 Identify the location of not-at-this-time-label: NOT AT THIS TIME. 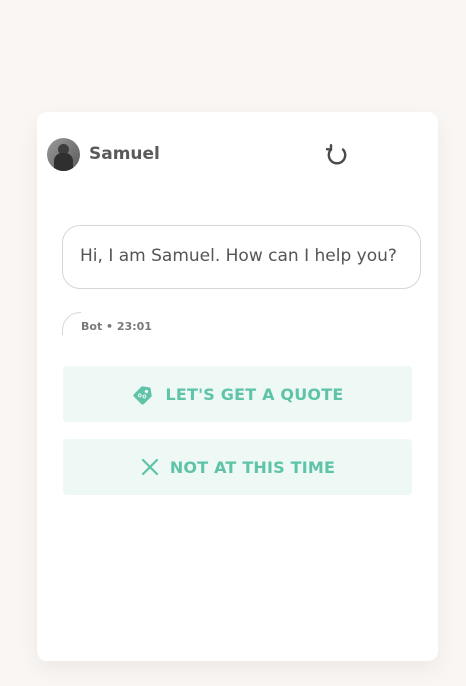
(252, 467).